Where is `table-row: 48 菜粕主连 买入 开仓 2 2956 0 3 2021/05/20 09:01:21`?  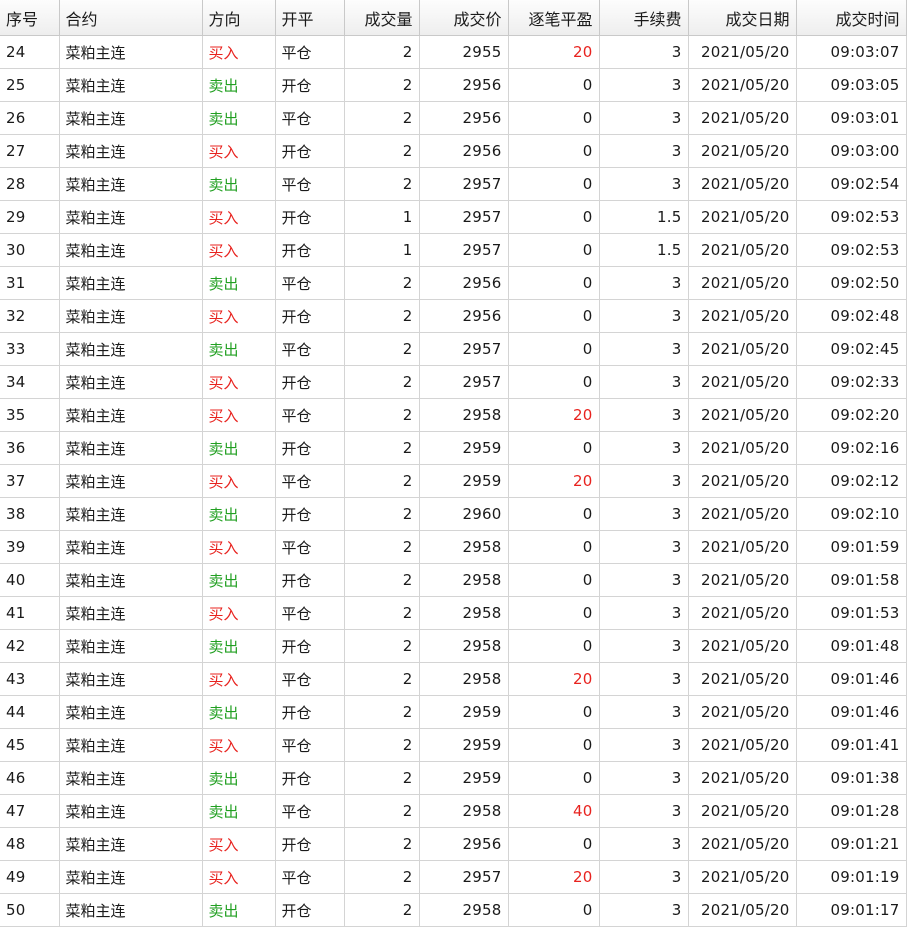
table-row: 48 菜粕主连 买入 开仓 2 2956 0 3 2021/05/20 09:01:21 is located at coordinates (453, 844).